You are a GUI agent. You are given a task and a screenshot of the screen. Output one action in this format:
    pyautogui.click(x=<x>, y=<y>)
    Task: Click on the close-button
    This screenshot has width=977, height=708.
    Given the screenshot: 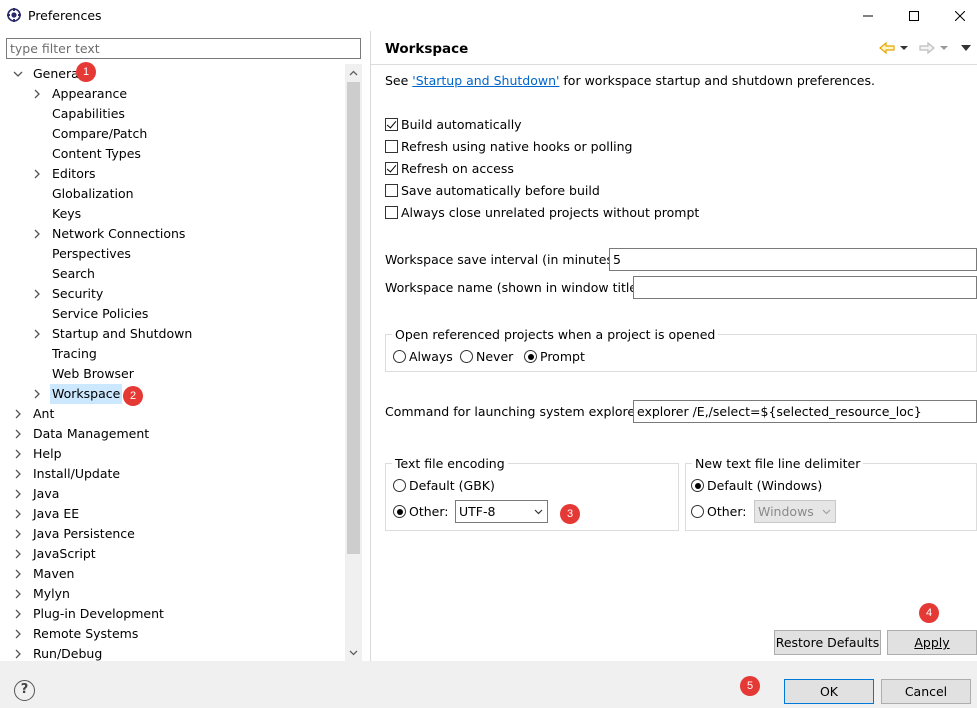 What is the action you would take?
    pyautogui.click(x=957, y=15)
    